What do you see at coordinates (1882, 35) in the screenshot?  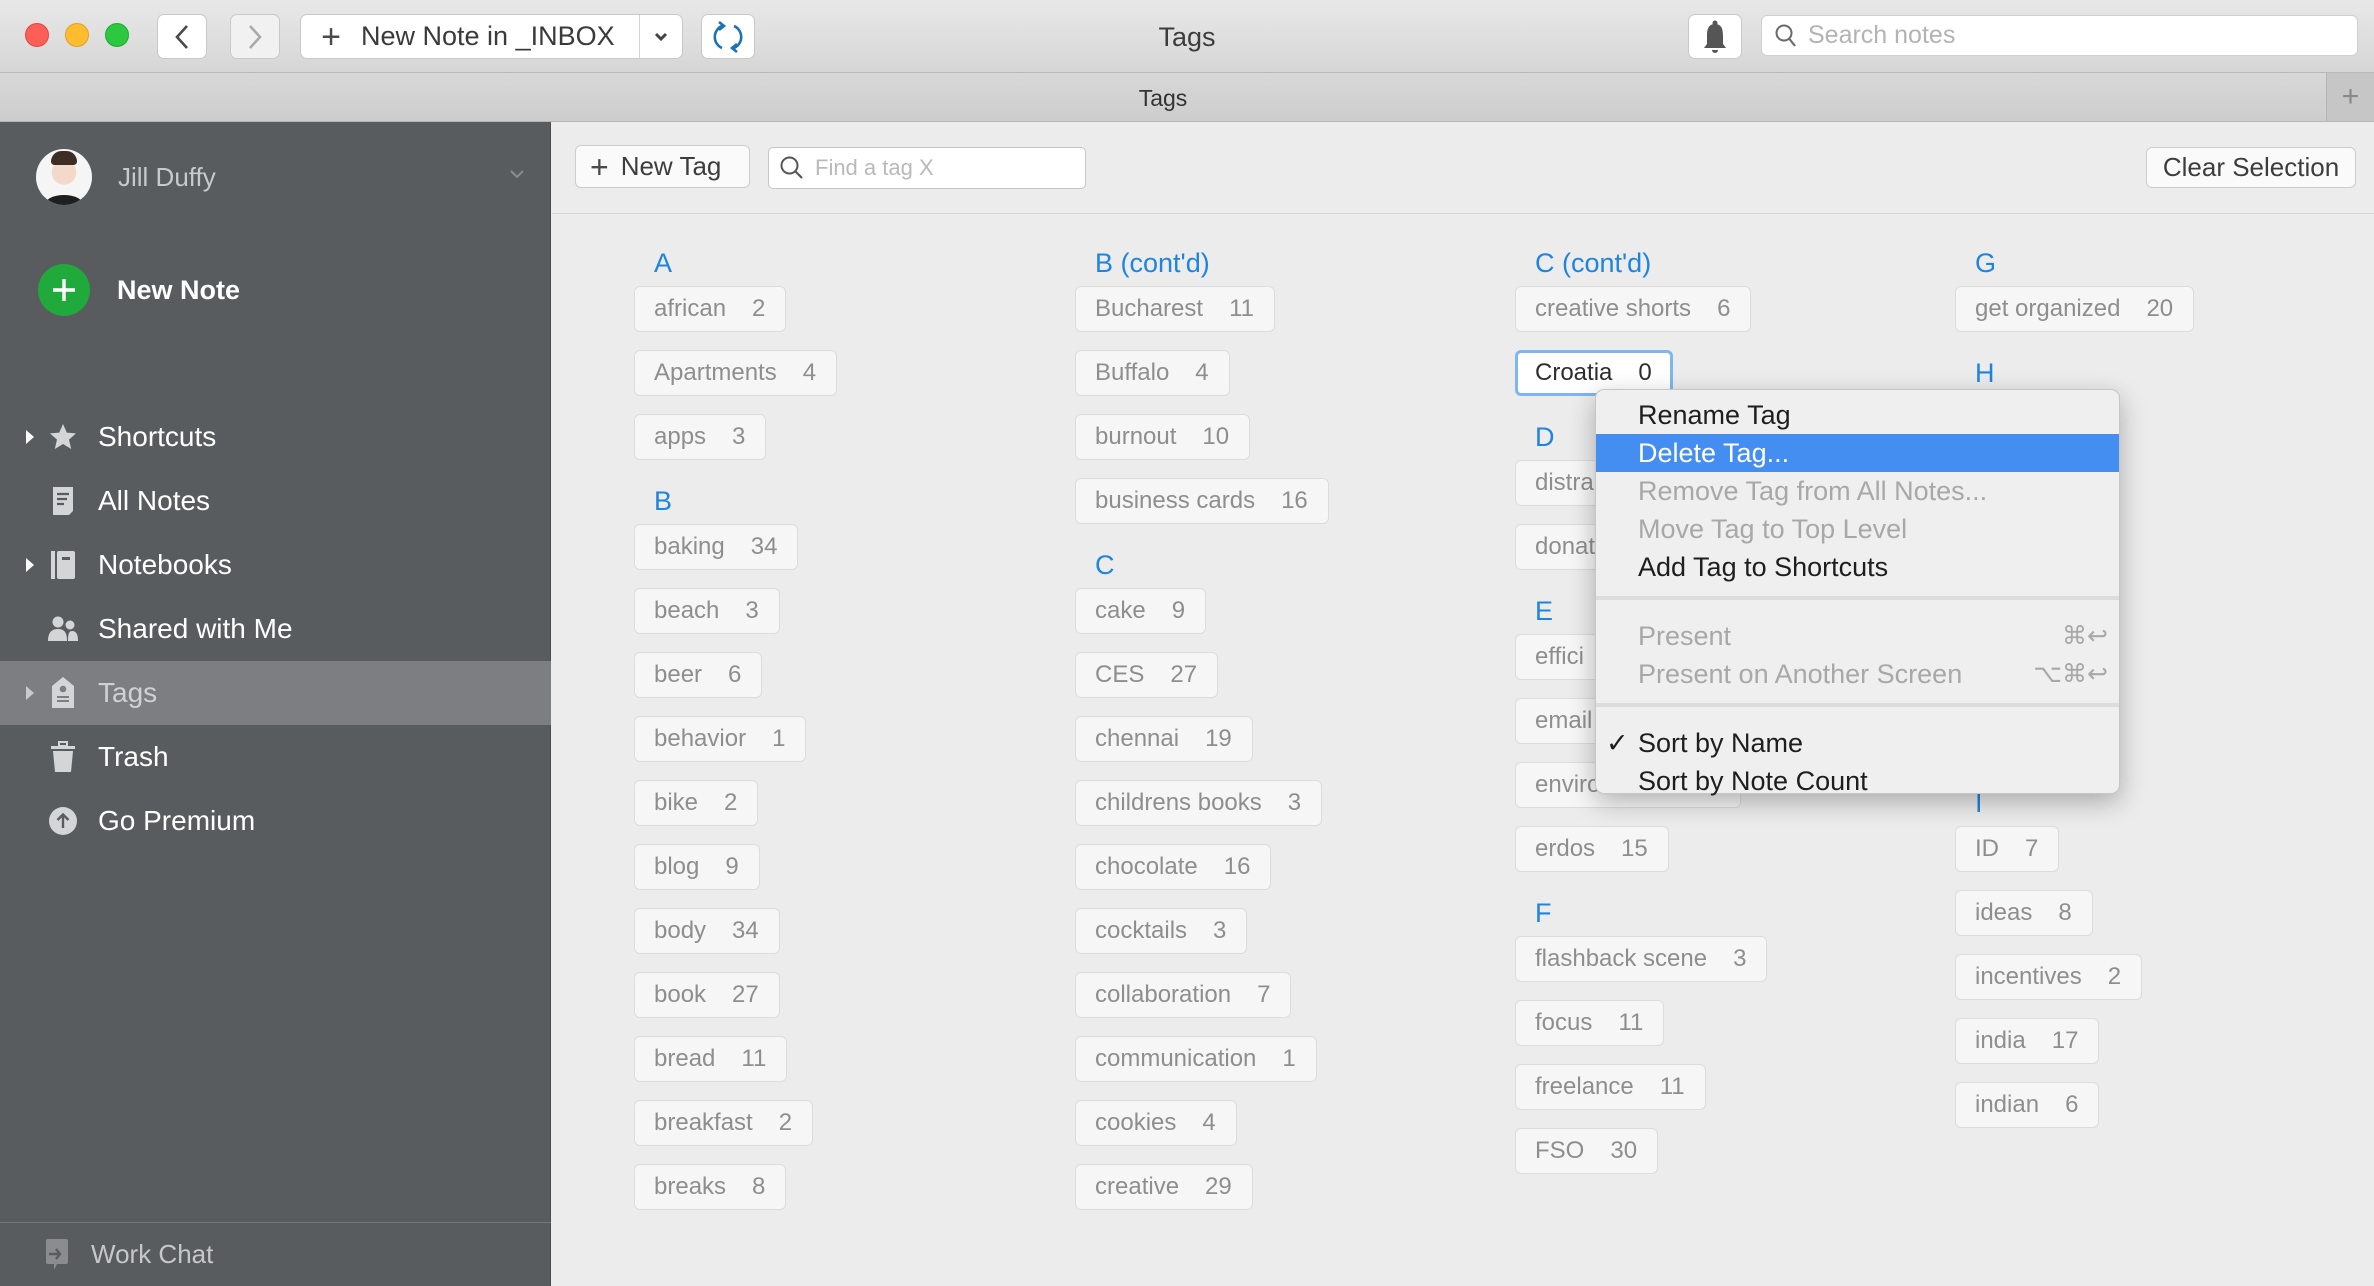 I see `search-notes-placeholder: Search notes` at bounding box center [1882, 35].